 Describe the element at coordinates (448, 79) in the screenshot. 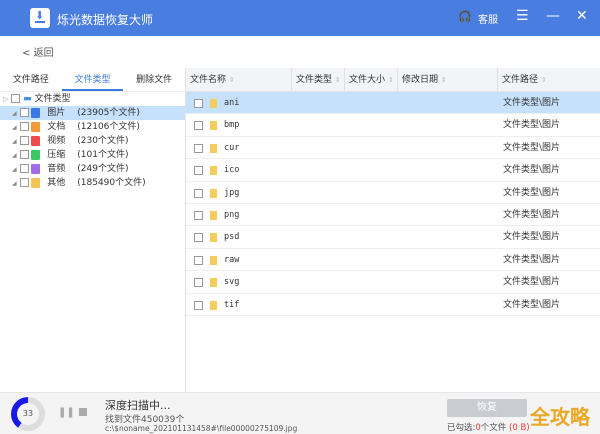

I see `header-date: 修改日期 ⇕` at that location.